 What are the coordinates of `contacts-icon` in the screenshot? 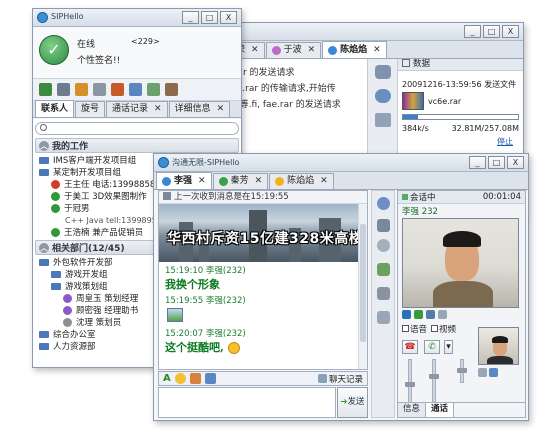 It's located at (493, 372).